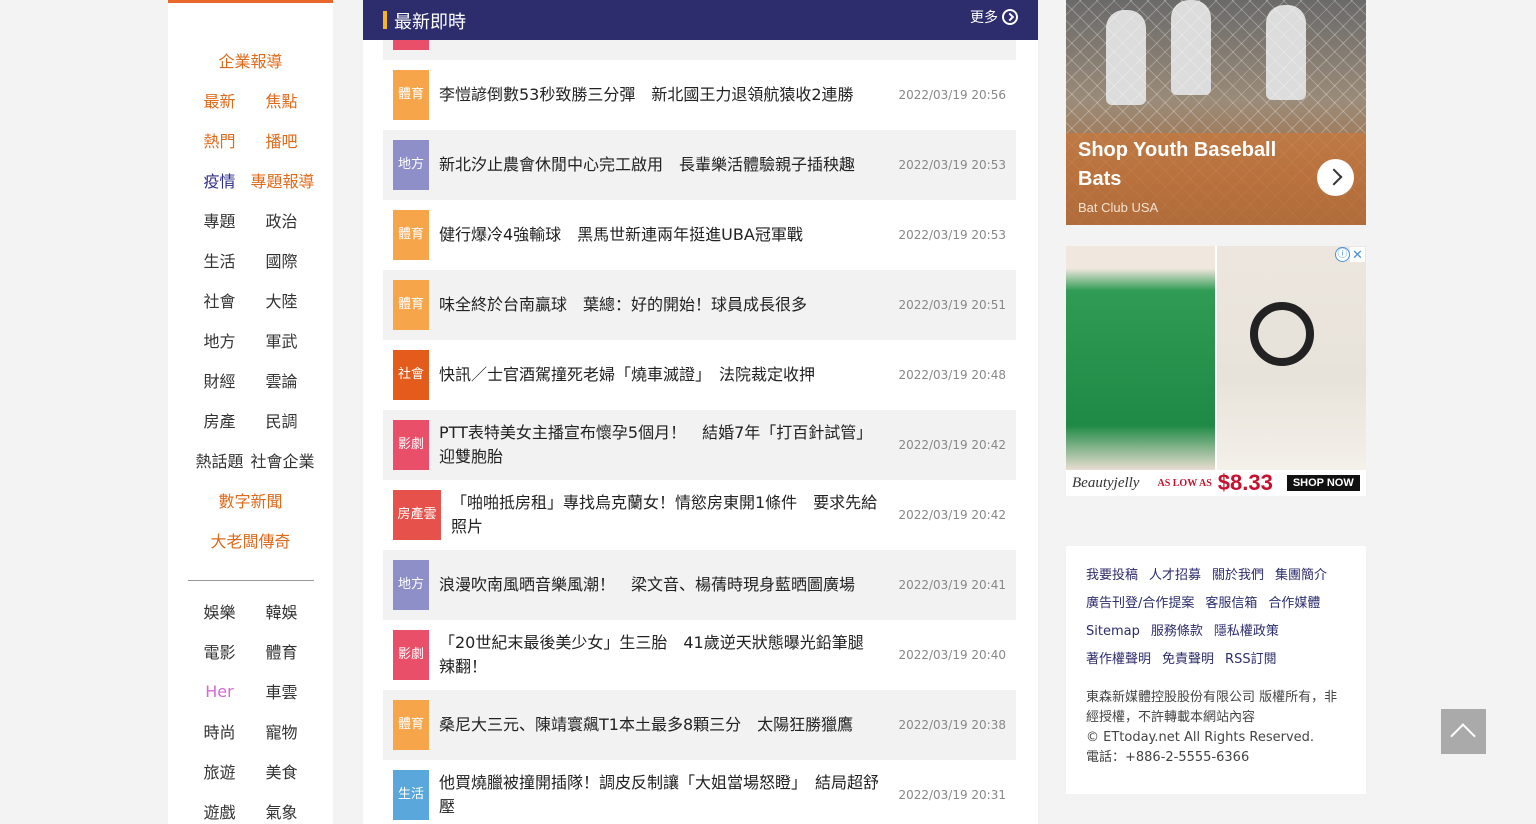 The height and width of the screenshot is (824, 1536). I want to click on footer-link: 隱私權政策, so click(1246, 632).